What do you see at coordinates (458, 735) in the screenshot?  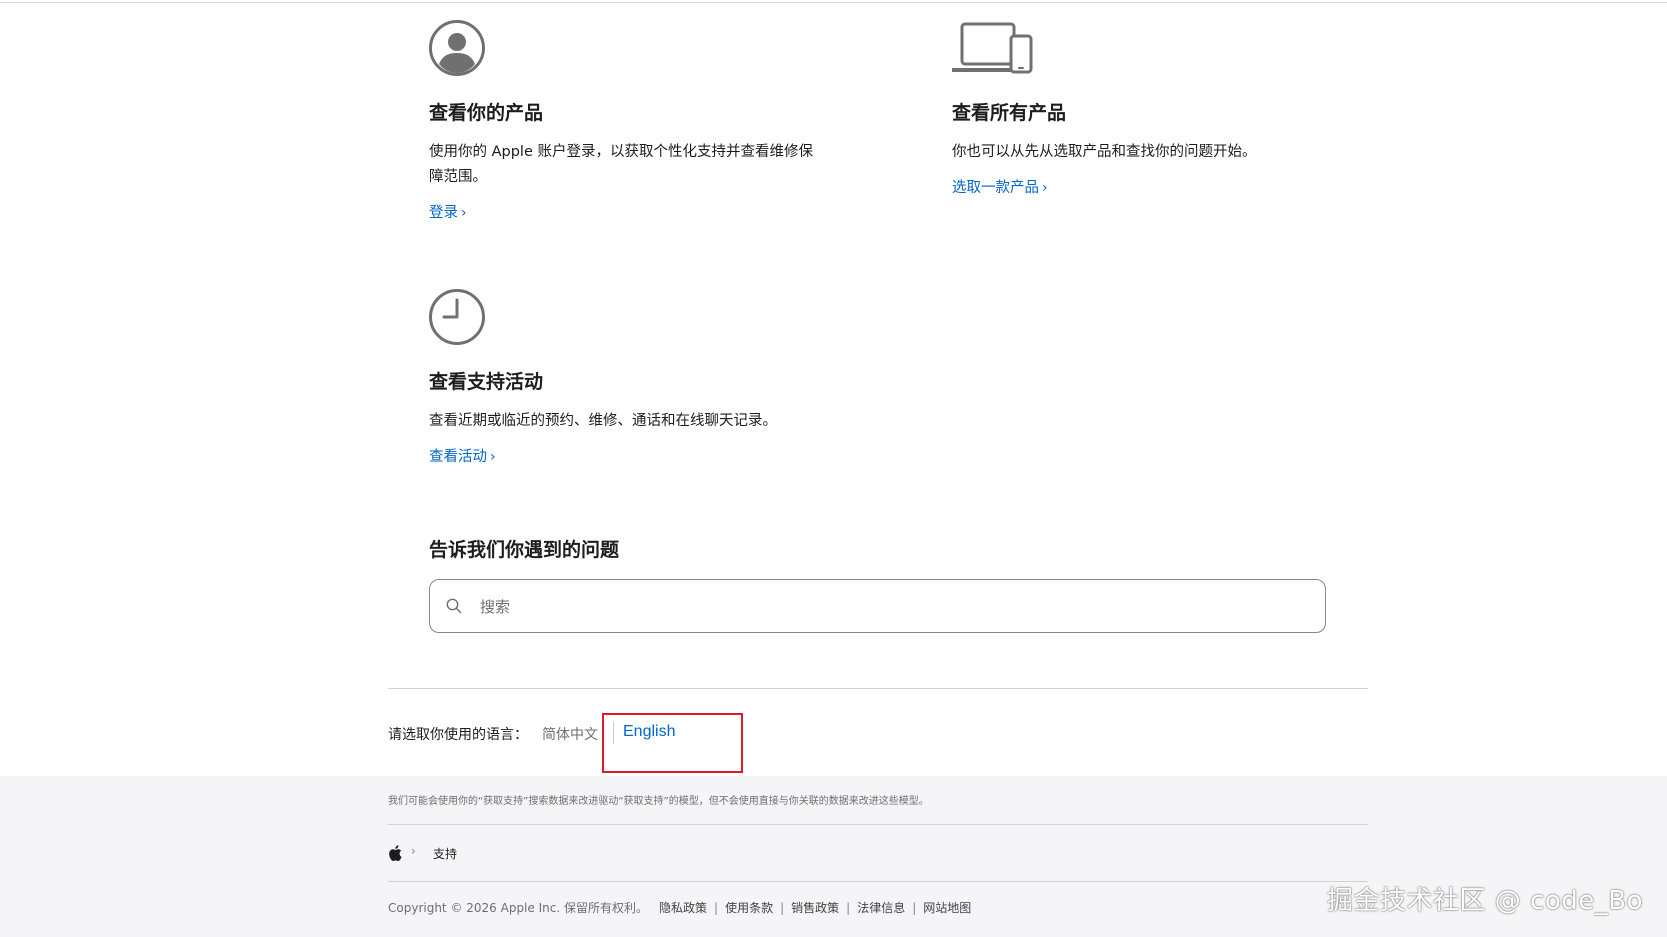 I see `language-label: 请选取你使用的语言：` at bounding box center [458, 735].